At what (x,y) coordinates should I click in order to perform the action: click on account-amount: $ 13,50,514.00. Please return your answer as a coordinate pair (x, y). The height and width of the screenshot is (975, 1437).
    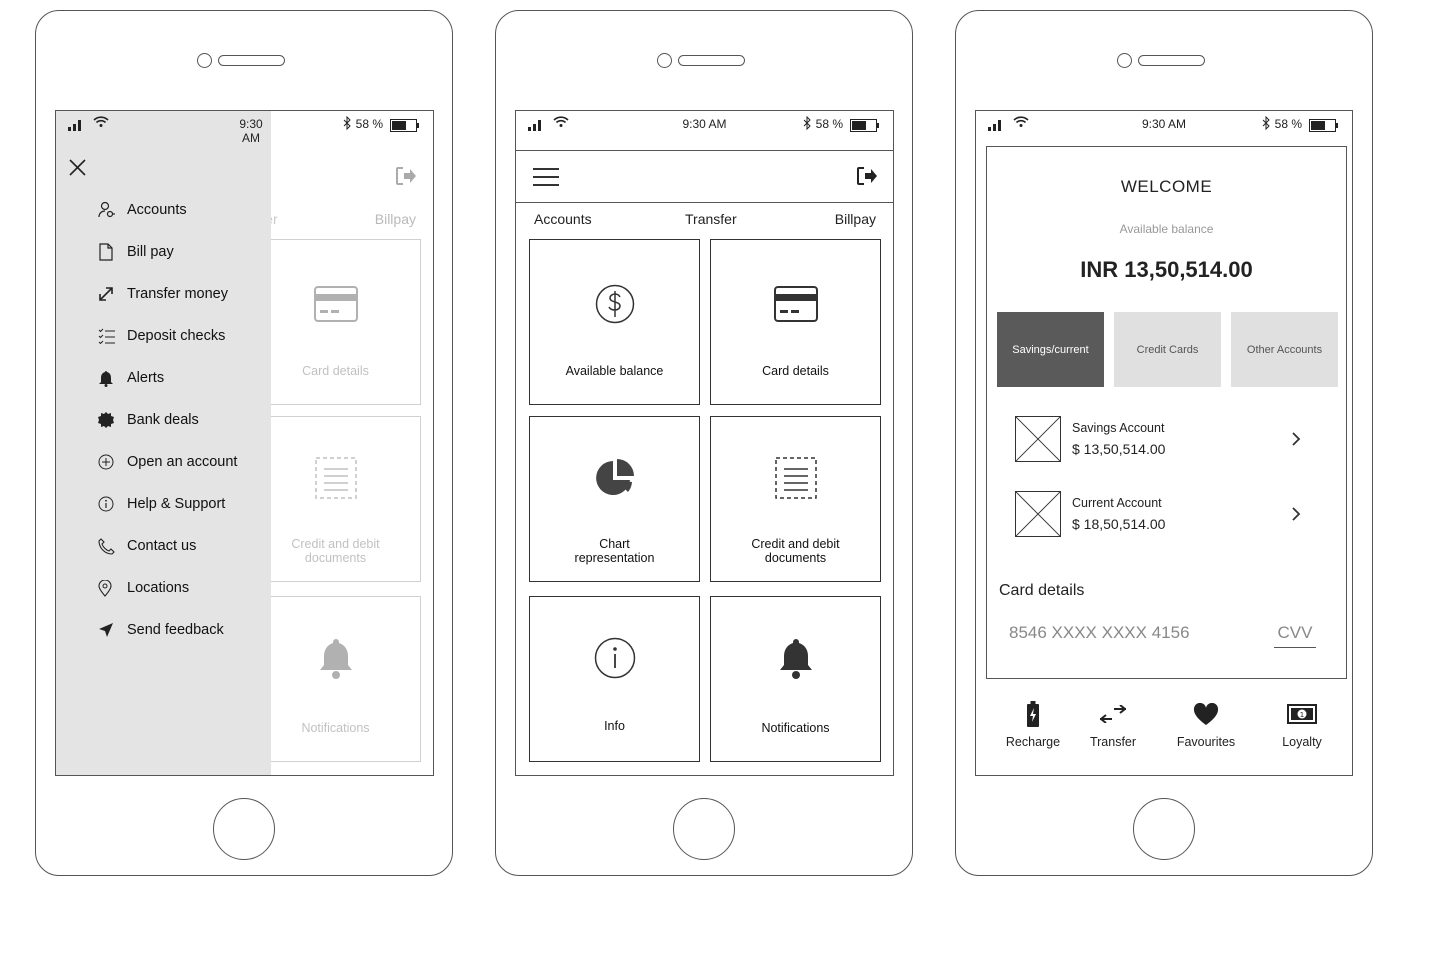
    Looking at the image, I should click on (1119, 449).